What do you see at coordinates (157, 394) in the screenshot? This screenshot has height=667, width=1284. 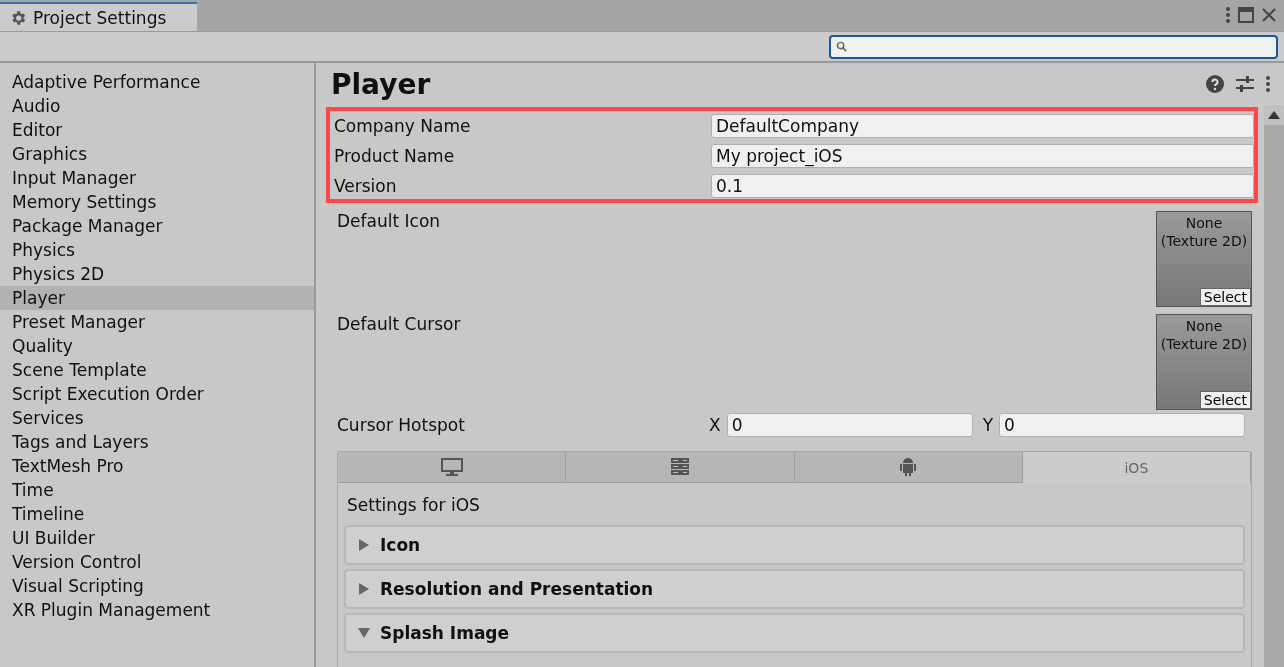 I see `sidebar-item: Script Execution Order` at bounding box center [157, 394].